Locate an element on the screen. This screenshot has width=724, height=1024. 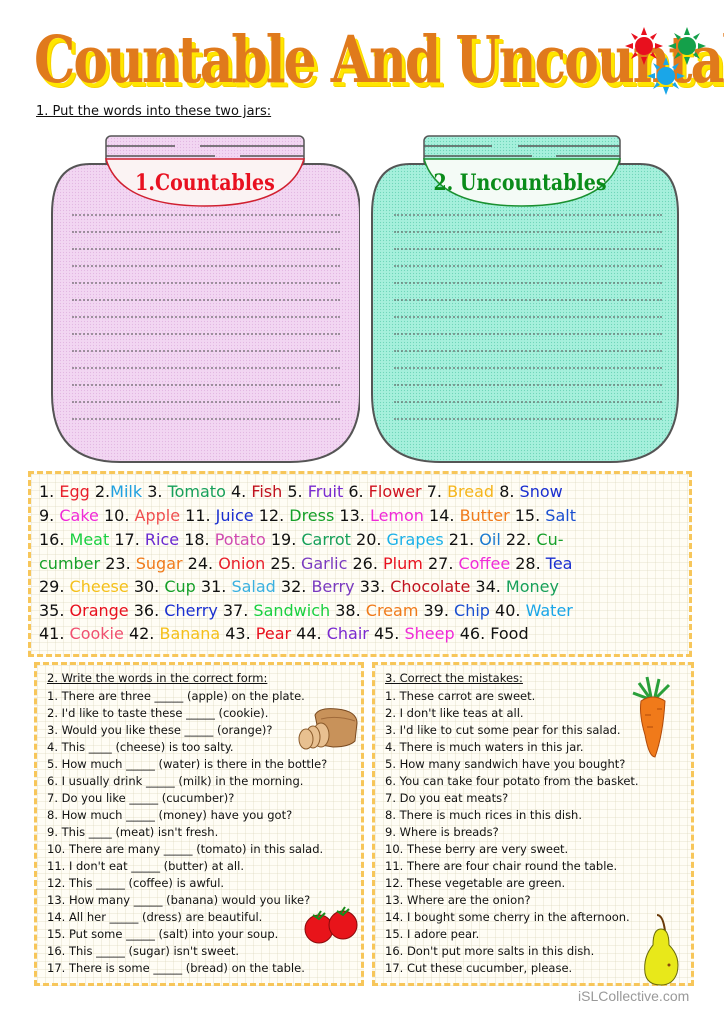
word-bank-word: Apple is located at coordinates (157, 515).